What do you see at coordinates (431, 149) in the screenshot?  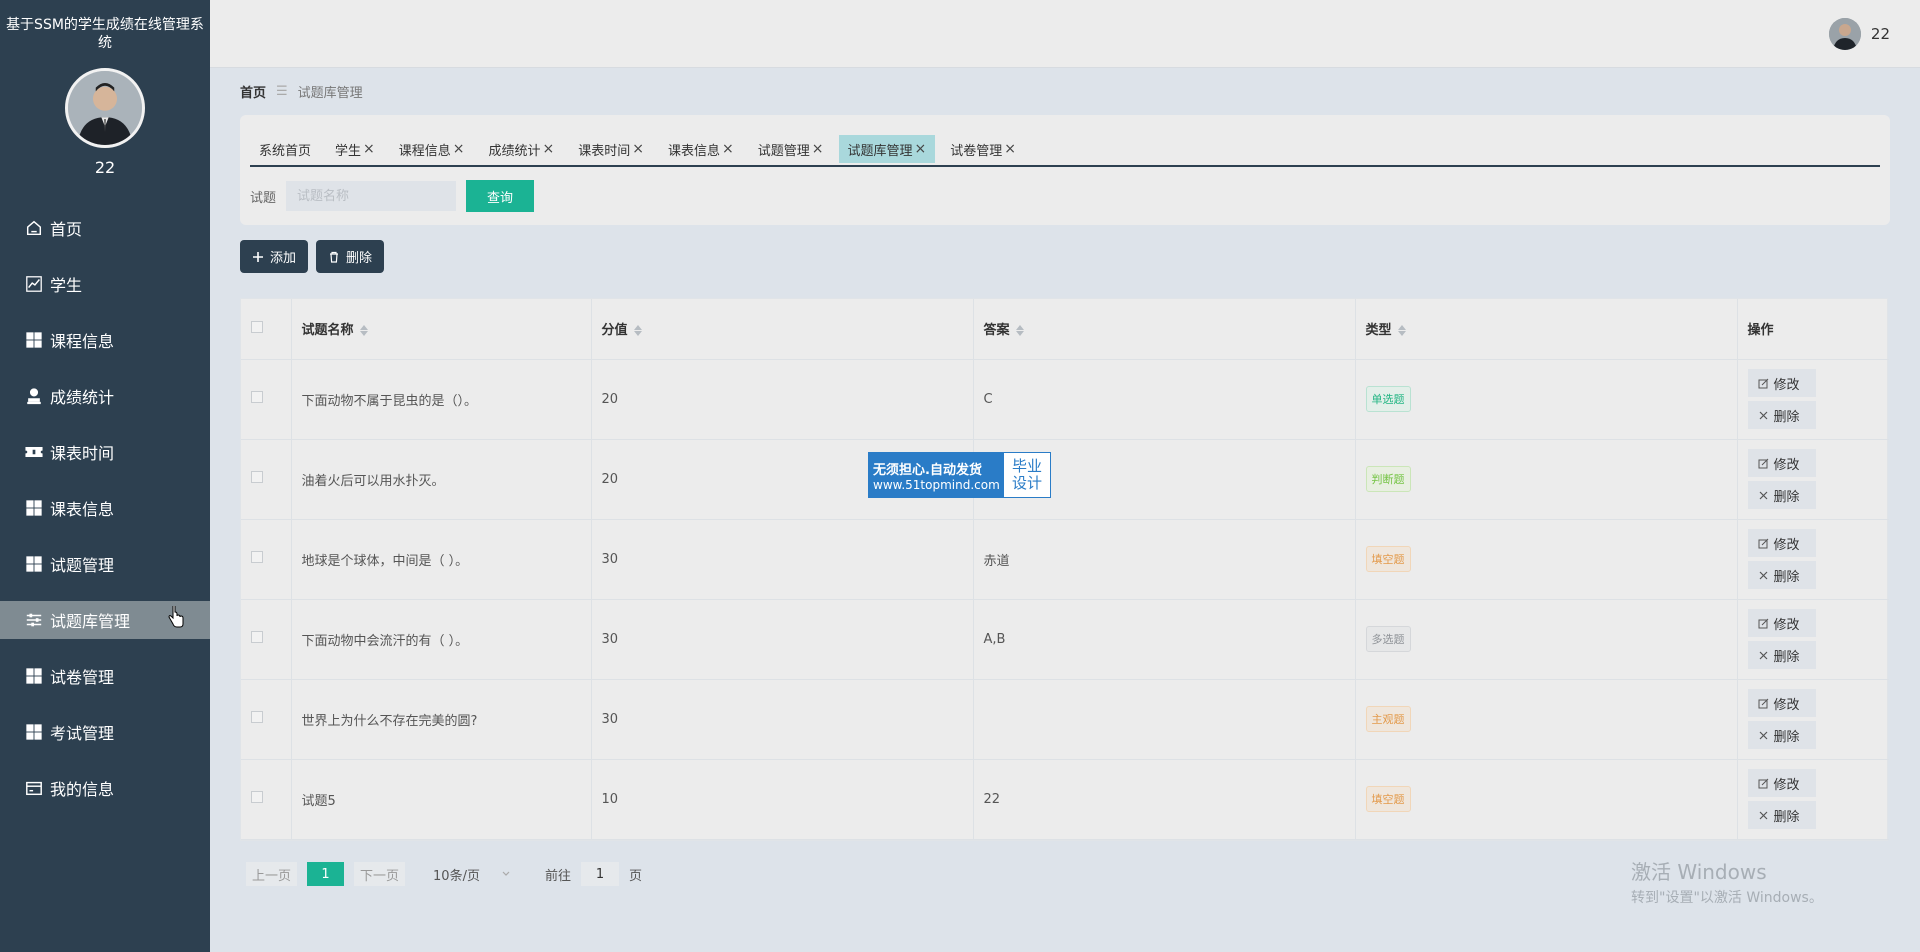 I see `tab-course-info: 课程信息 ×` at bounding box center [431, 149].